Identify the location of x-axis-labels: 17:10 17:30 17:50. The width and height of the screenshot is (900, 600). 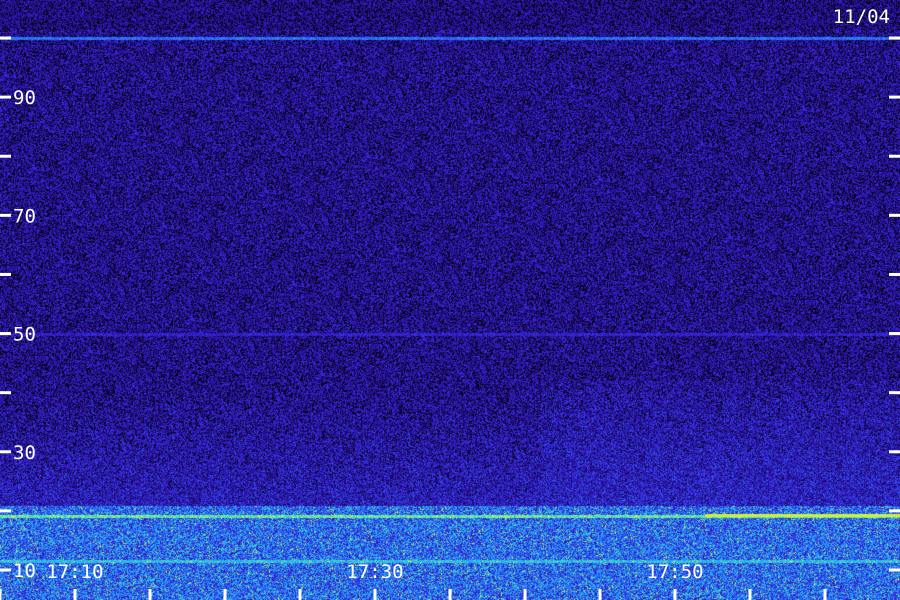
(374, 572).